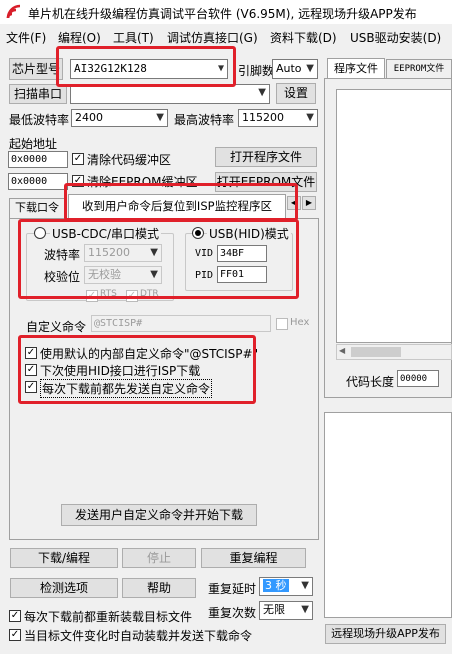 This screenshot has width=452, height=654. I want to click on max-baud-select: 115200 ▼, so click(278, 118).